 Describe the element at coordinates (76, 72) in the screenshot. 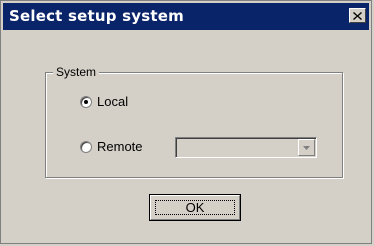

I see `system-group-label: System` at that location.